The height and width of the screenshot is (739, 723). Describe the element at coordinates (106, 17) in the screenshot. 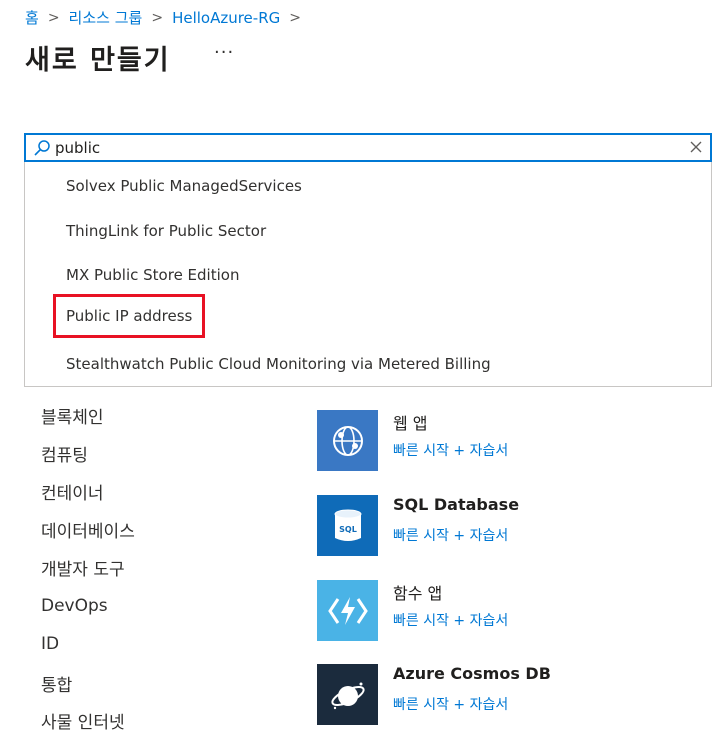

I see `breadcrumb-resource-groups: 리소스 그룹` at that location.